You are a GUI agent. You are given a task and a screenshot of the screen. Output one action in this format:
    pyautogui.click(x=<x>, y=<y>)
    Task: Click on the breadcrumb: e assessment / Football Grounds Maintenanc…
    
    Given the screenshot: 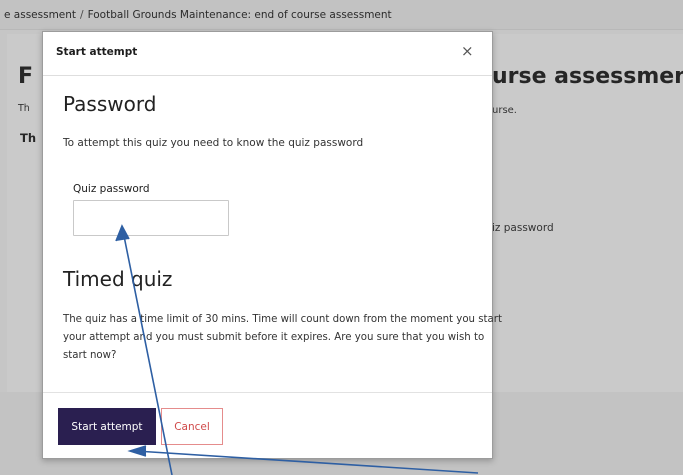 What is the action you would take?
    pyautogui.click(x=198, y=15)
    